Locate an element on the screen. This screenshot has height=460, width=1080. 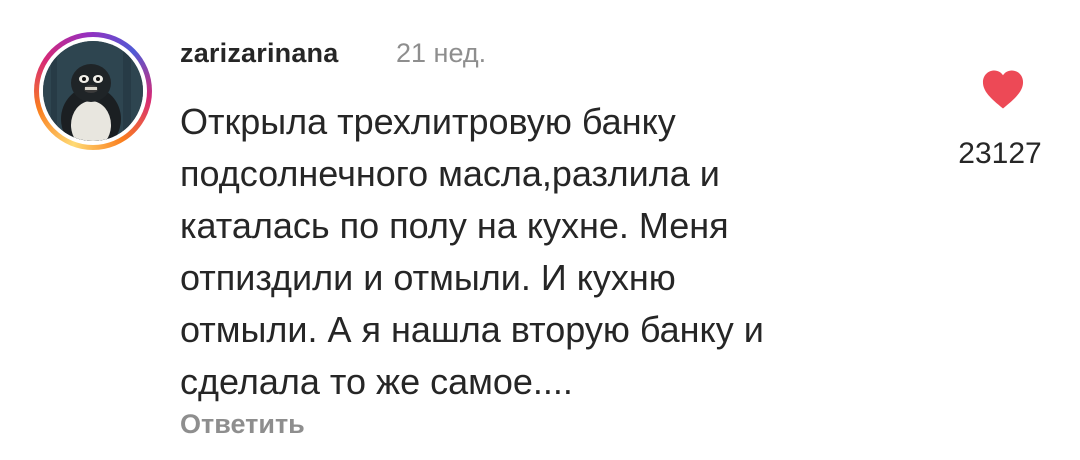
username: zarizarinana is located at coordinates (259, 53).